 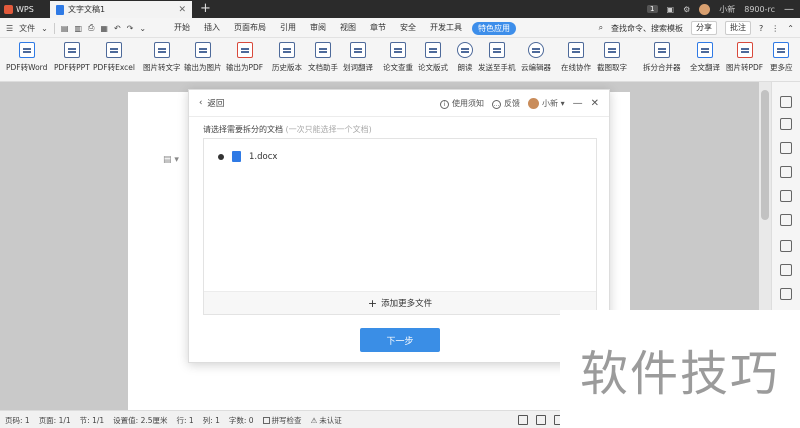 I want to click on send-to-phone-button: 发送至手机, so click(x=497, y=57).